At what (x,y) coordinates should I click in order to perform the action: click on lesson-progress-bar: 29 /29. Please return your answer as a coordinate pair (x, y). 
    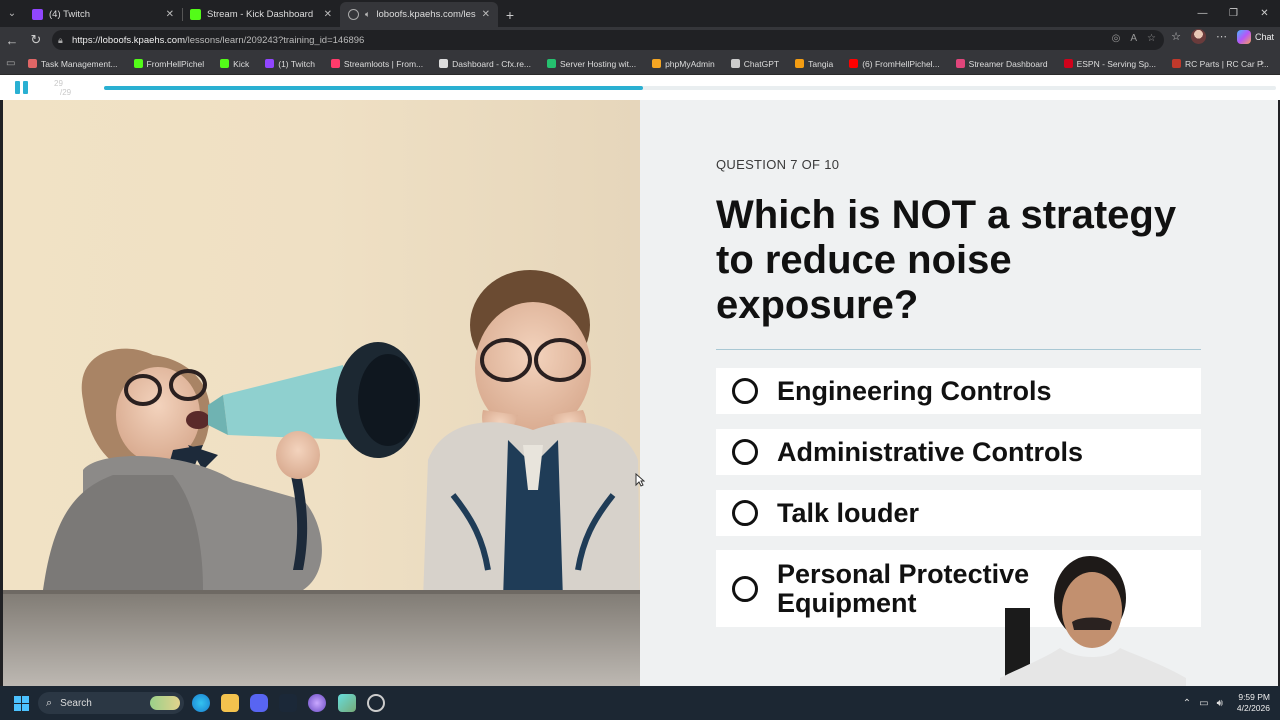
    Looking at the image, I should click on (640, 87).